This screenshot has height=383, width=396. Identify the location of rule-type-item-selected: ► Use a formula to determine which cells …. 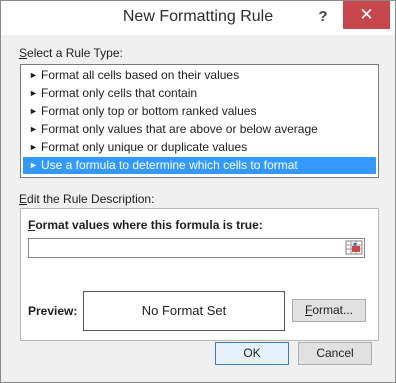
(199, 165).